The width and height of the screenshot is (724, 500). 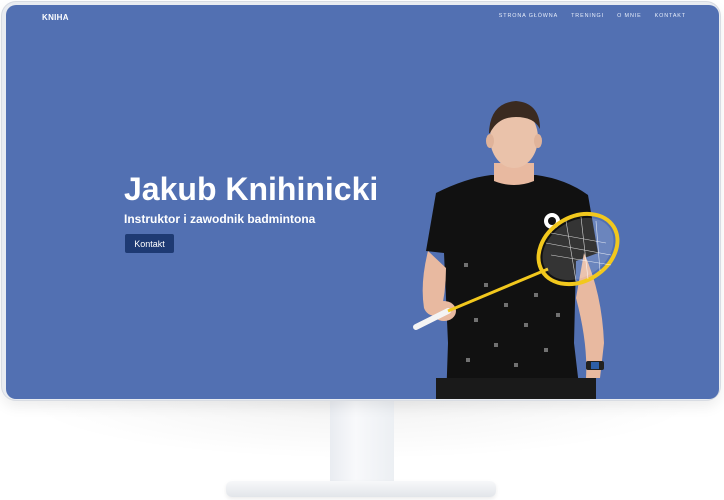 I want to click on hero-subtitle: Instruktor i zawodnik badmintona, so click(x=220, y=219).